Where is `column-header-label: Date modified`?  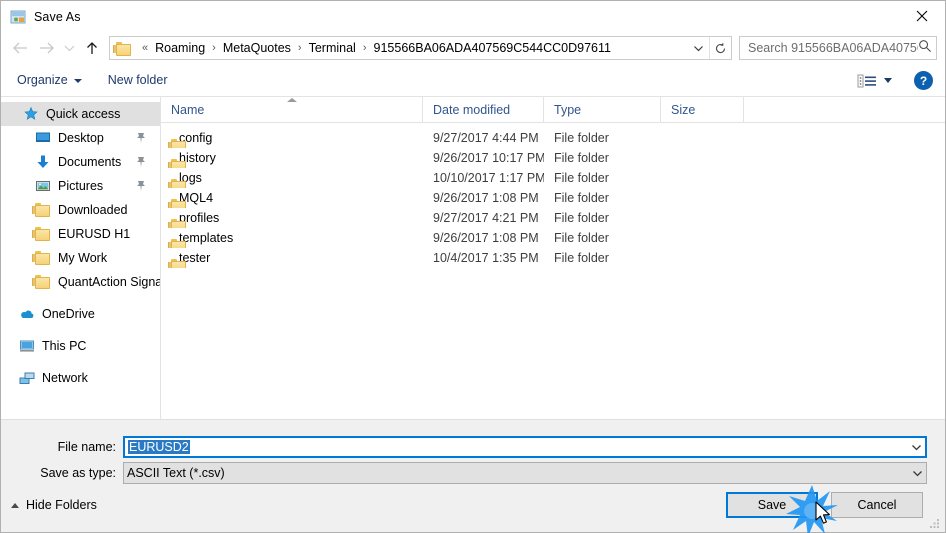
column-header-label: Date modified is located at coordinates (472, 109).